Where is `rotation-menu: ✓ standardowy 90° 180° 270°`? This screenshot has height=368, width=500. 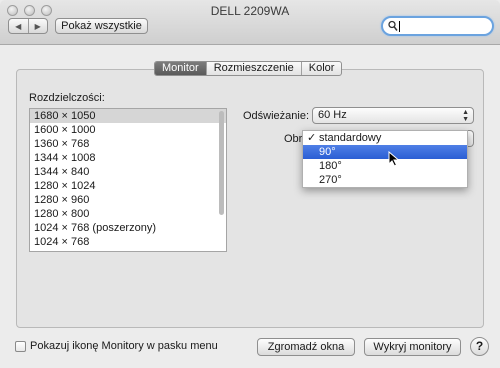 rotation-menu: ✓ standardowy 90° 180° 270° is located at coordinates (385, 159).